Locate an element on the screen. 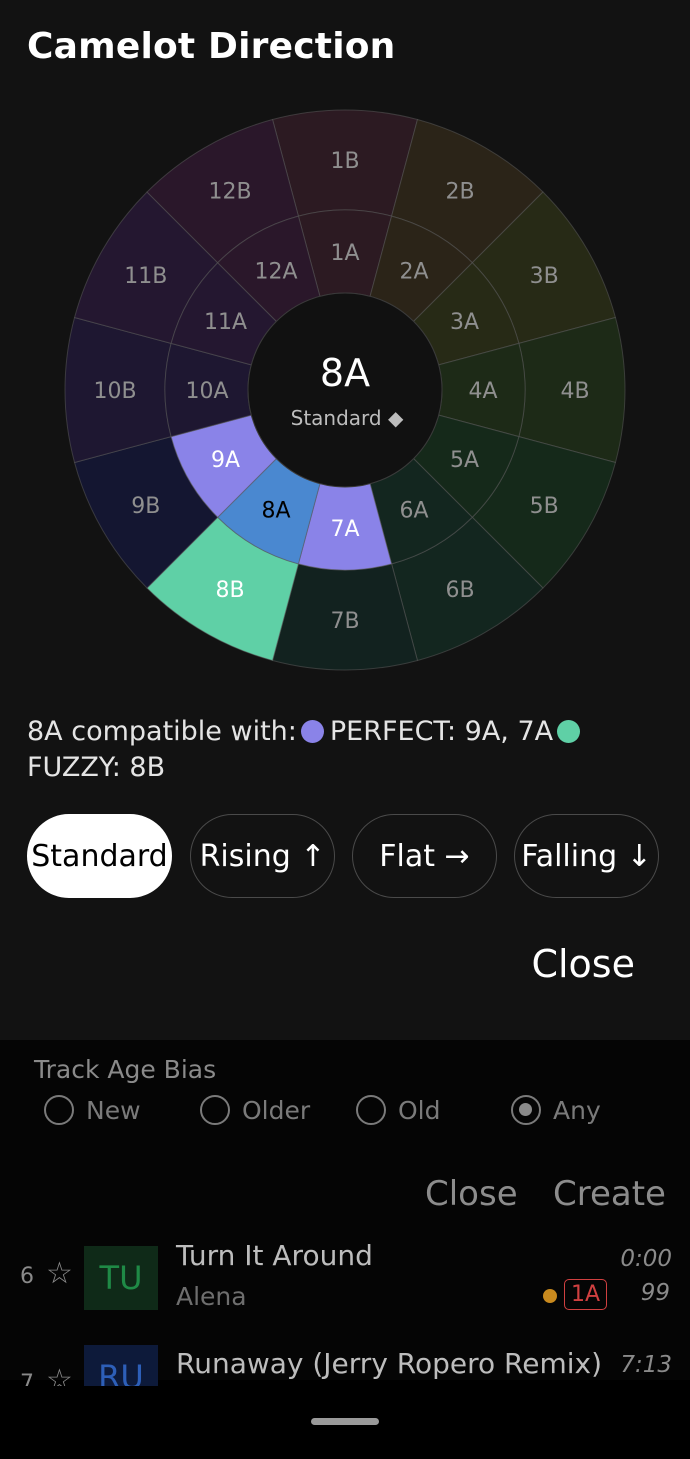 The image size is (690, 1459). radio-label: Any is located at coordinates (577, 1110).